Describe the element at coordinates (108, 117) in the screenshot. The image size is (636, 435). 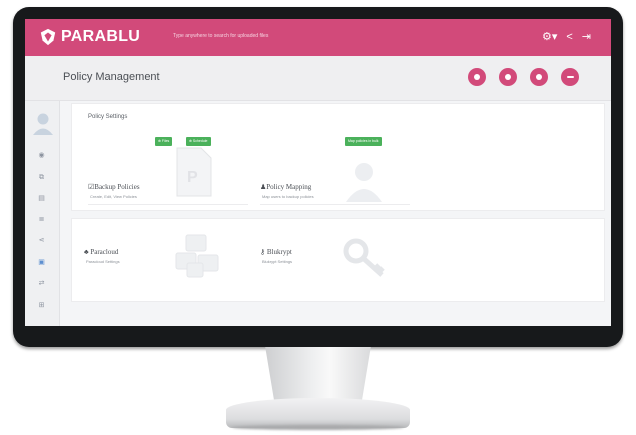
I see `section-label: Policy Settings` at that location.